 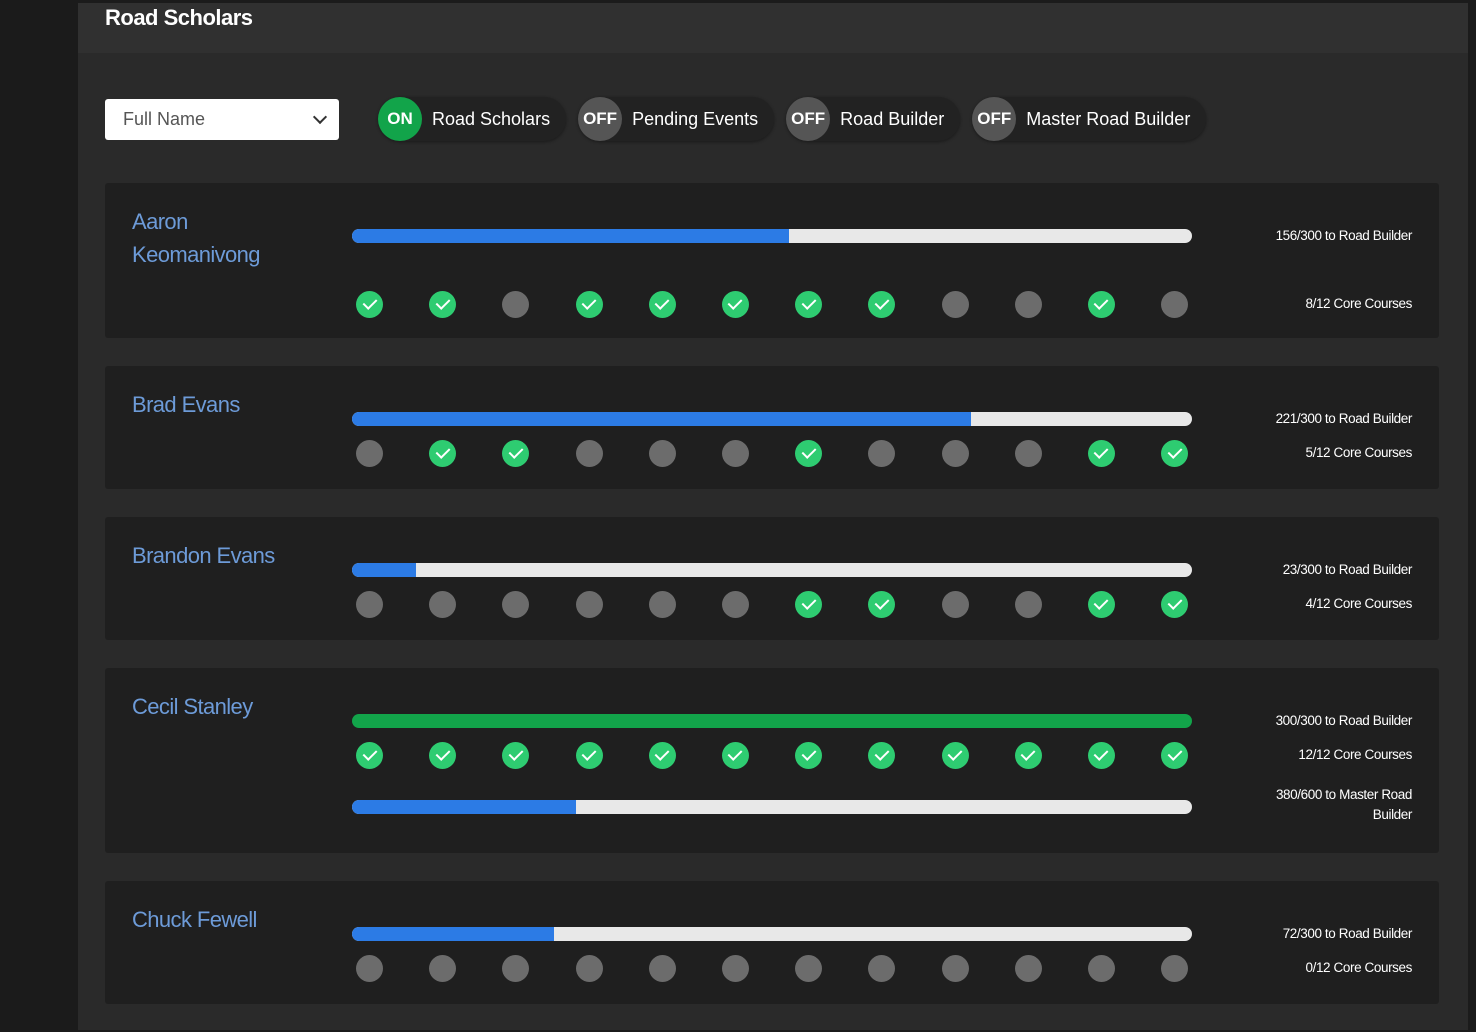 What do you see at coordinates (1358, 967) in the screenshot?
I see `core-courses-status: 0/12 Core Courses` at bounding box center [1358, 967].